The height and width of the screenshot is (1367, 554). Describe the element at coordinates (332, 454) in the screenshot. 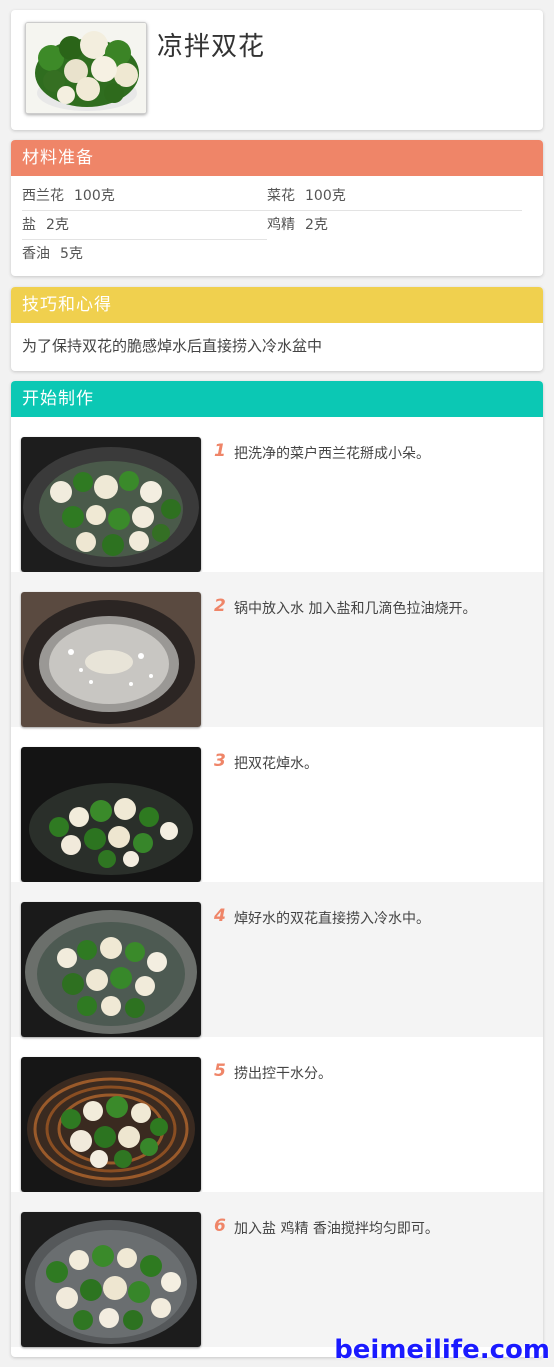

I see `step-text: 把洗净的菜户西兰花掰成小朵。` at that location.